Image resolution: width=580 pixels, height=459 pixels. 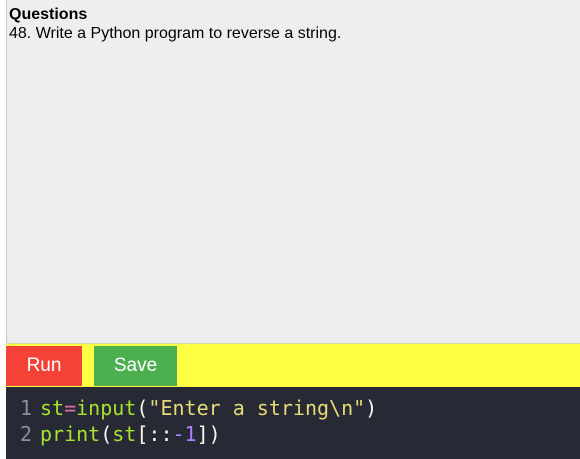 I want to click on code-token: "Enter a string\n", so click(x=257, y=408).